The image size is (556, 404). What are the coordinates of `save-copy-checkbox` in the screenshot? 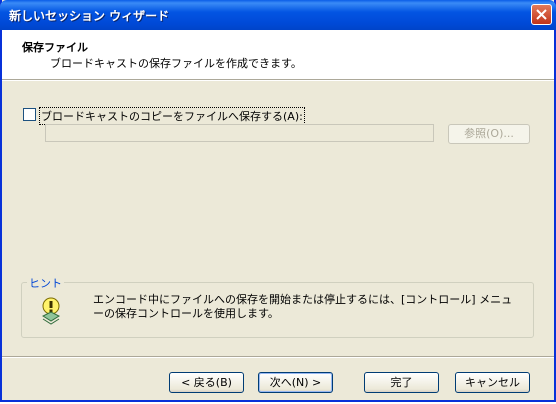 It's located at (29, 114).